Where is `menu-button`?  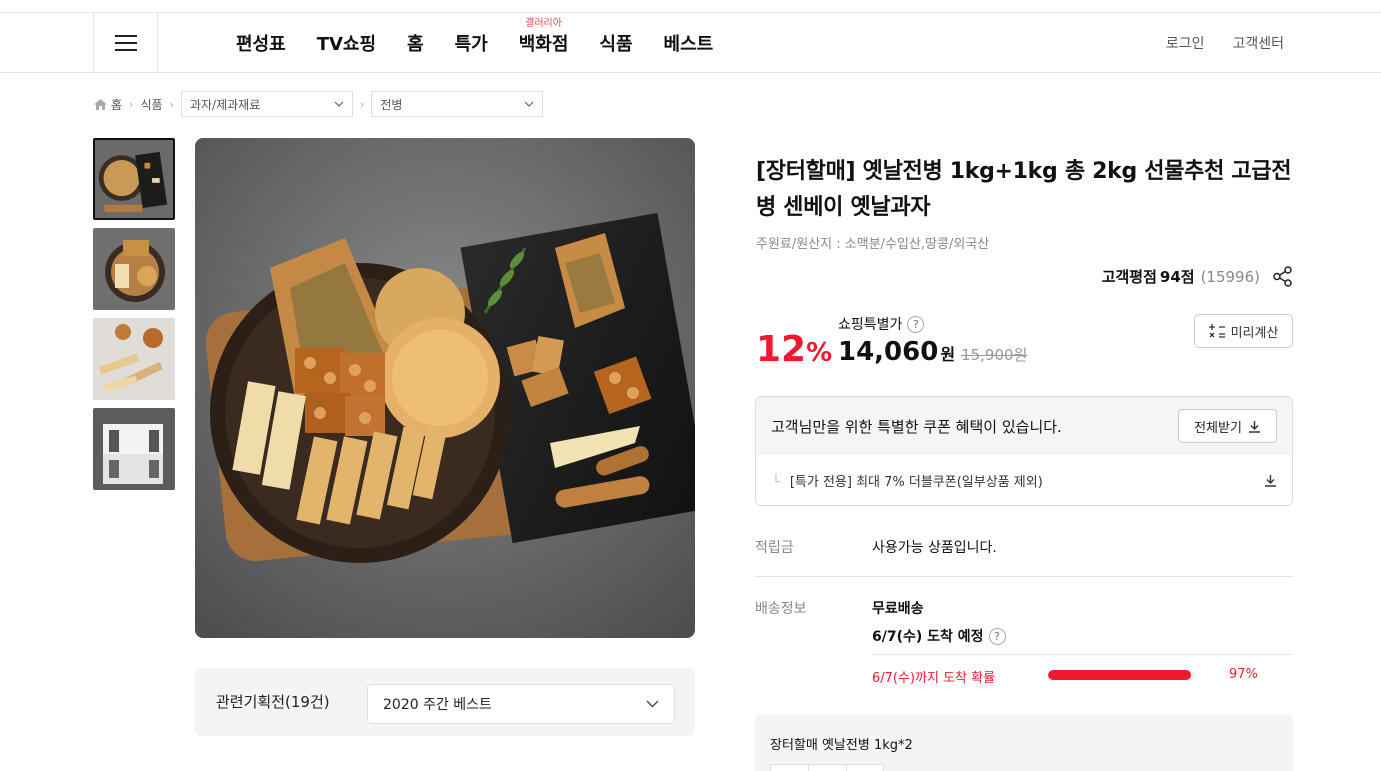
menu-button is located at coordinates (125, 42).